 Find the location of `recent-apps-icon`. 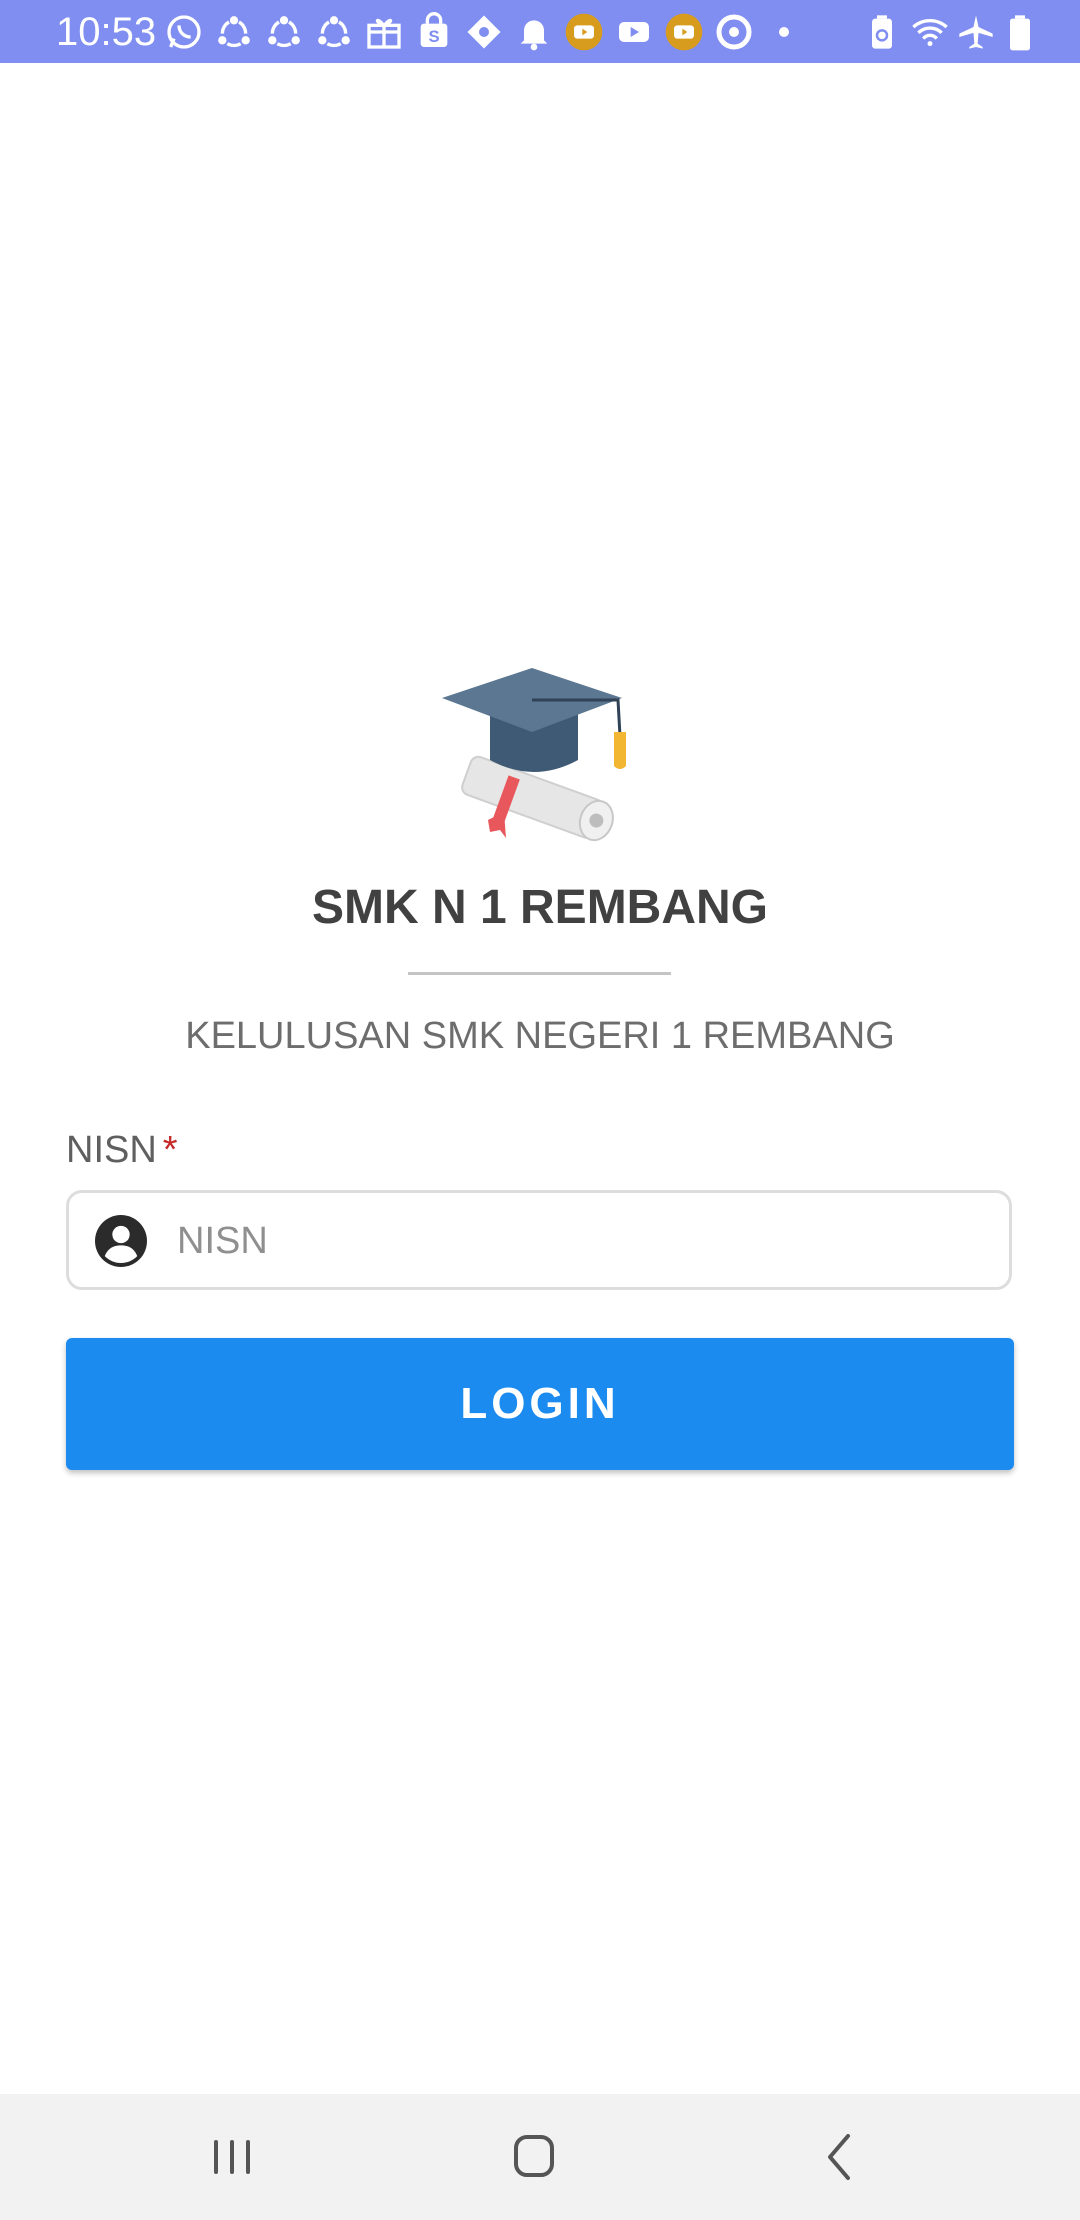

recent-apps-icon is located at coordinates (232, 2157).